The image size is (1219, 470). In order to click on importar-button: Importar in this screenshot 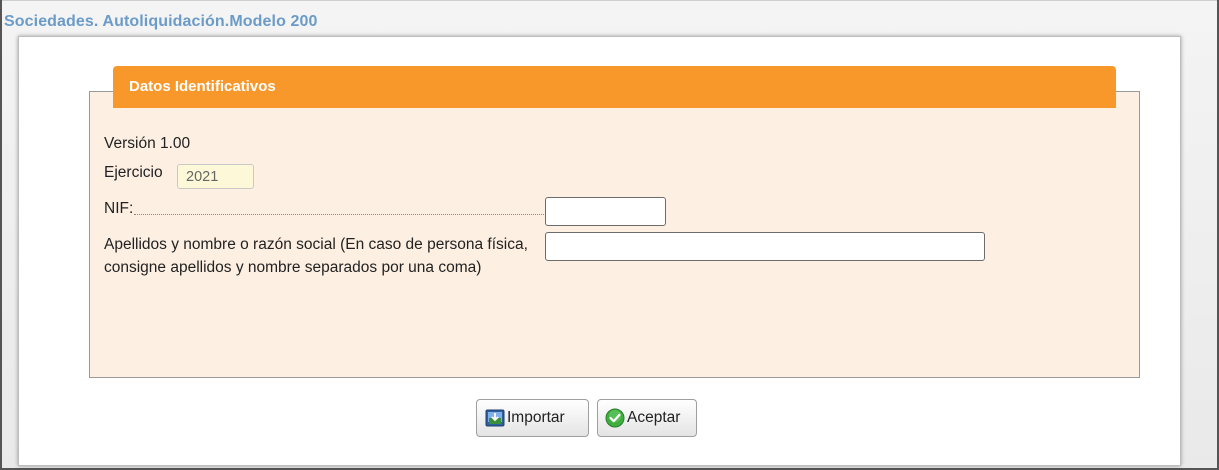, I will do `click(532, 418)`.